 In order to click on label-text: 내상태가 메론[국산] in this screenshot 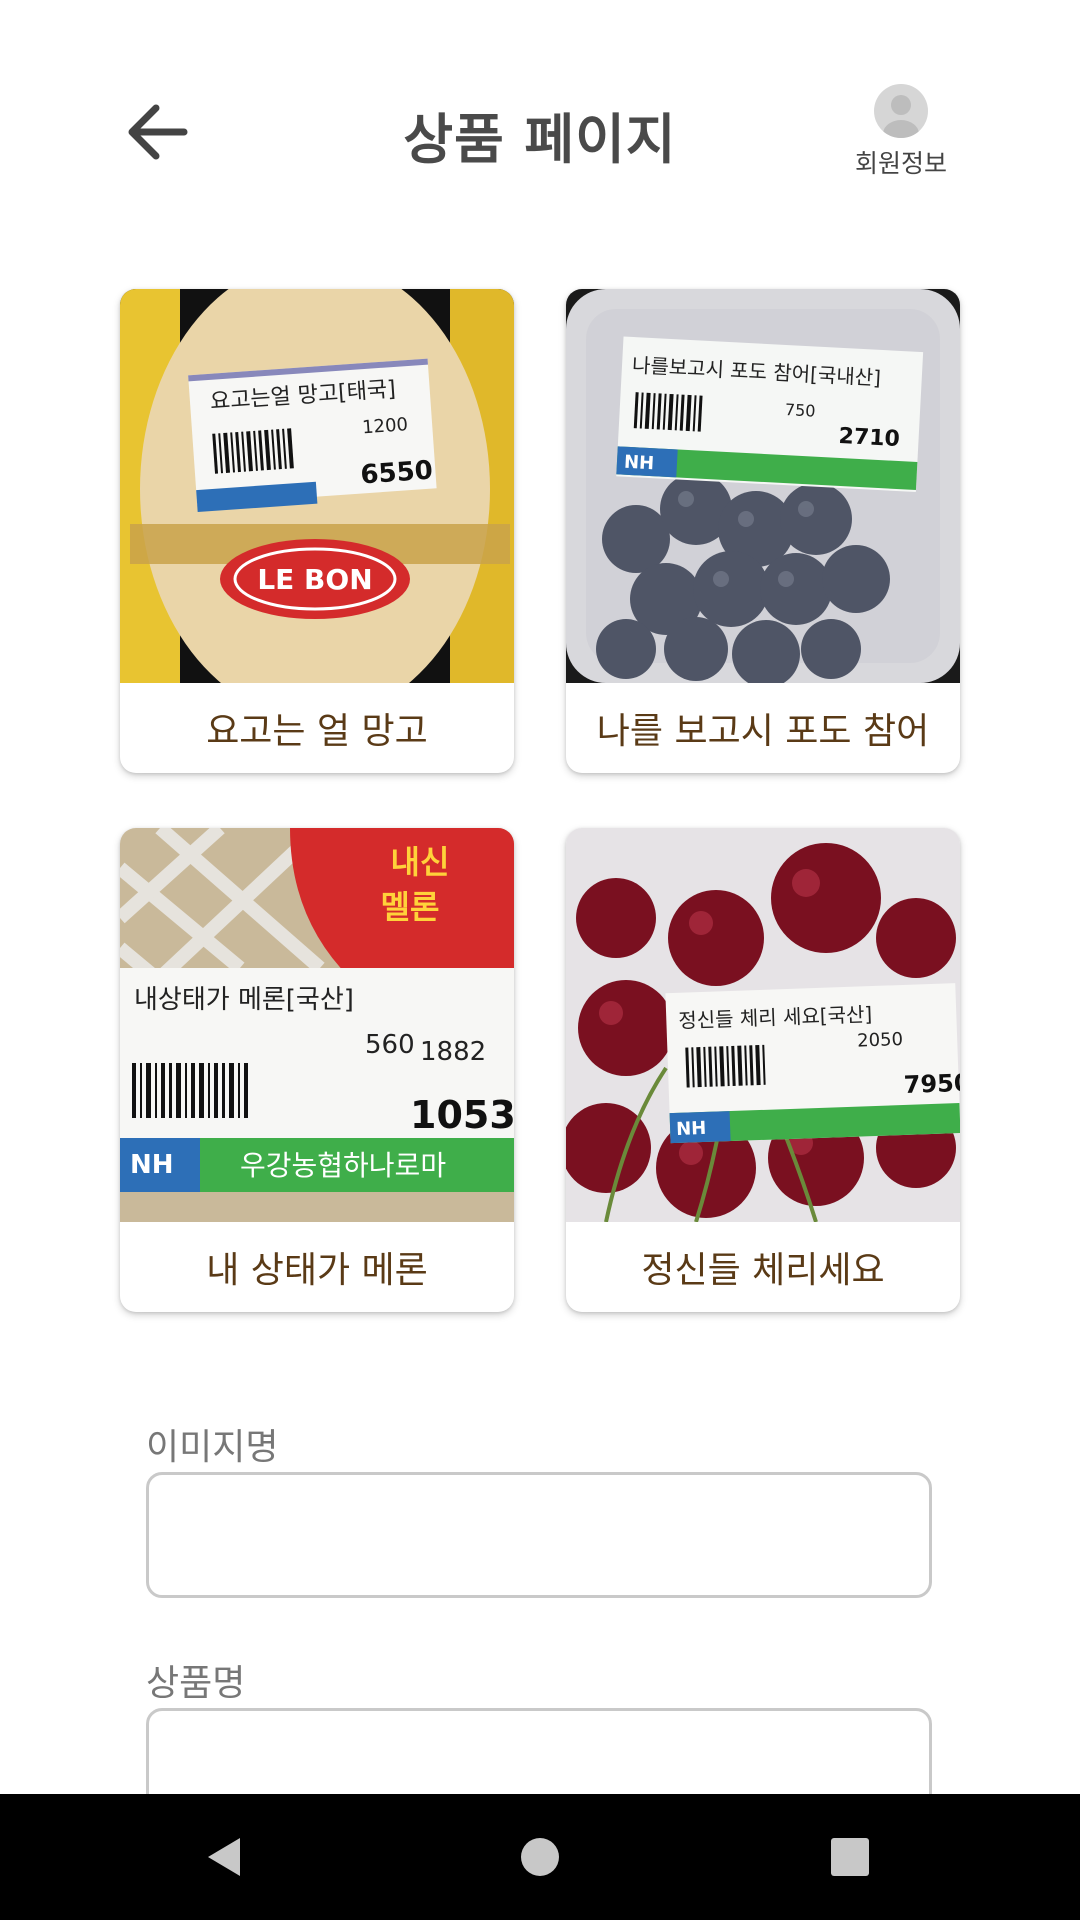, I will do `click(244, 1000)`.